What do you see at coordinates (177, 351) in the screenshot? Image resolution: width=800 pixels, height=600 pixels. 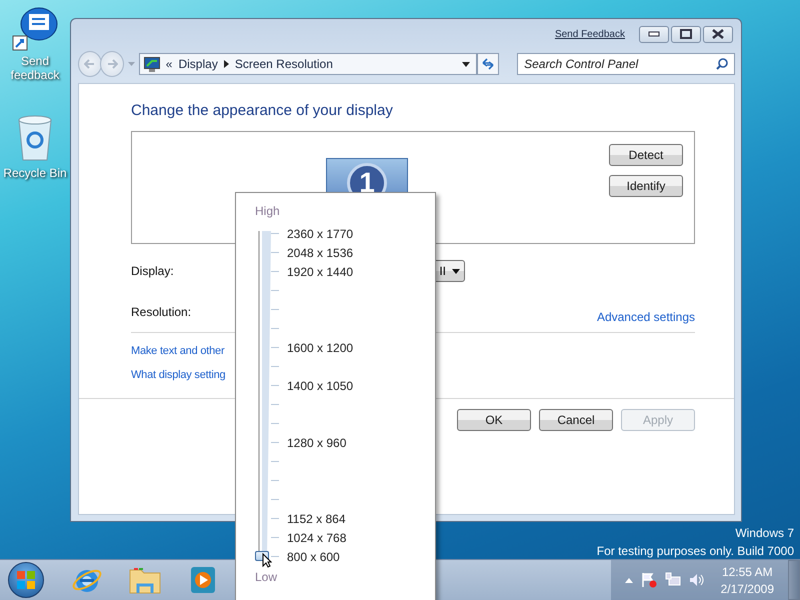 I see `settings-link: Make text and other` at bounding box center [177, 351].